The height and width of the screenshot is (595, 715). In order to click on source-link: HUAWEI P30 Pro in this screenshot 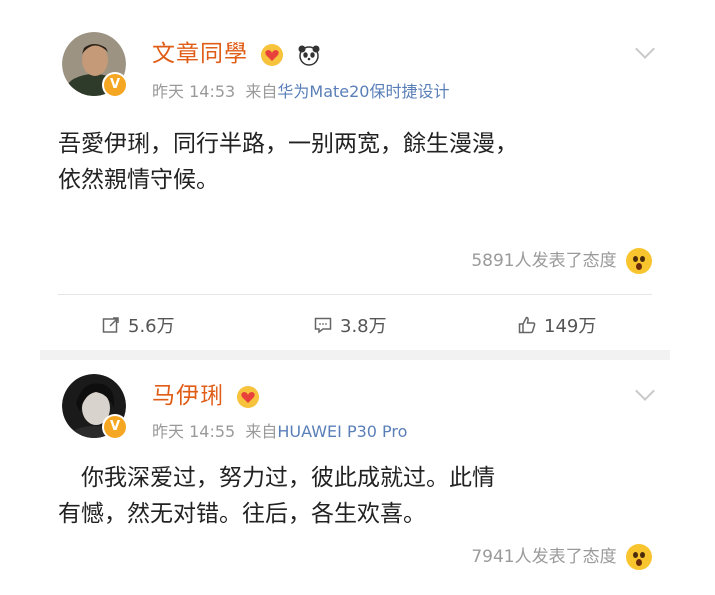, I will do `click(342, 431)`.